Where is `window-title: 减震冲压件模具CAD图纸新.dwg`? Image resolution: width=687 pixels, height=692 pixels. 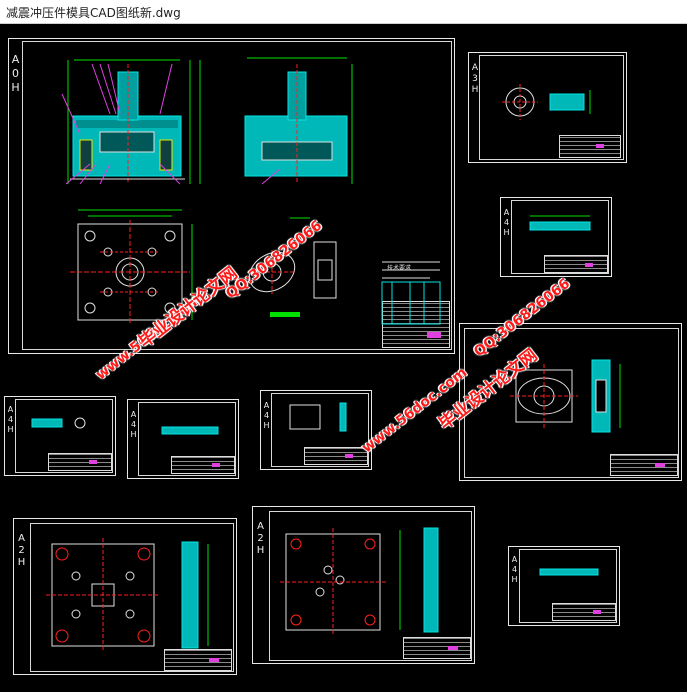
window-title: 减震冲压件模具CAD图纸新.dwg is located at coordinates (93, 13).